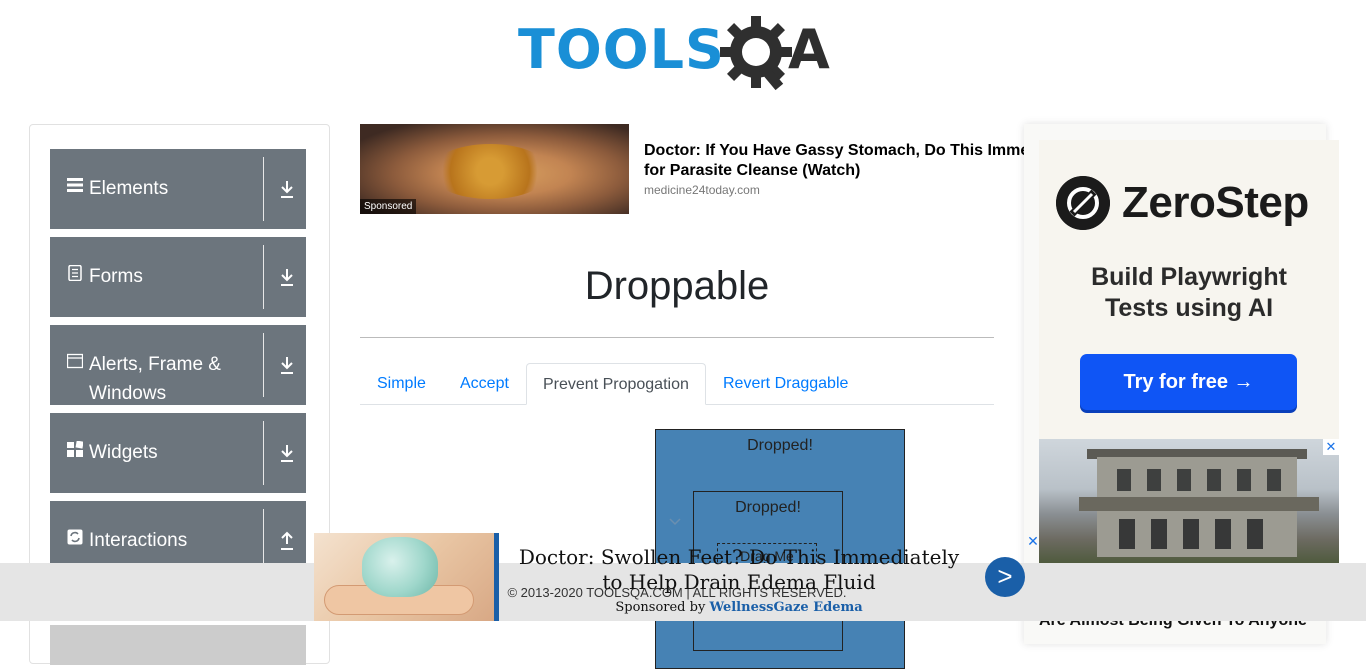  What do you see at coordinates (178, 453) in the screenshot?
I see `sidebar-group-widgets: Widgets` at bounding box center [178, 453].